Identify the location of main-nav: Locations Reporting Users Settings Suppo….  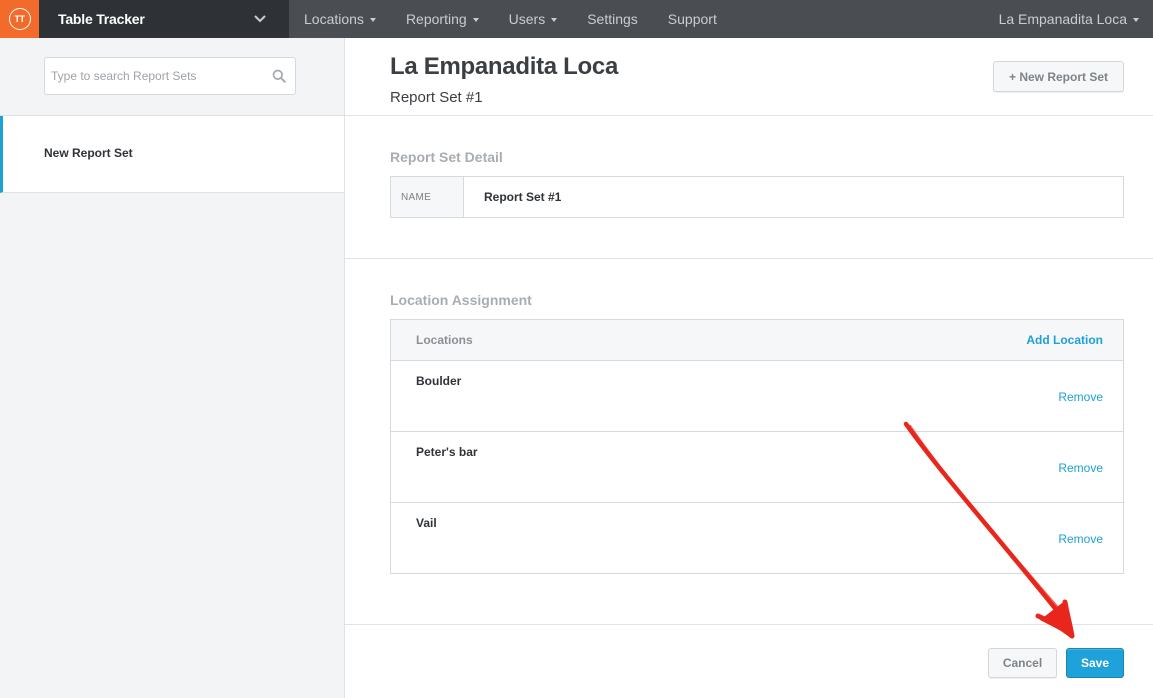
(510, 19).